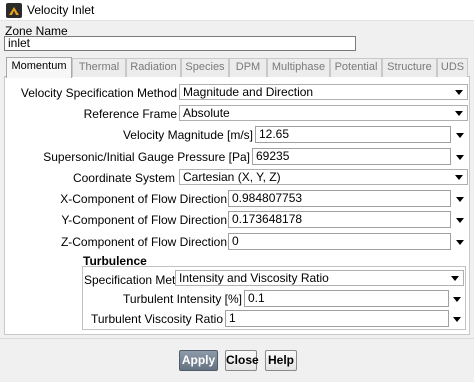 Image resolution: width=474 pixels, height=382 pixels. I want to click on coordinate-system-value: Cartesian (X, Y, Z), so click(232, 177).